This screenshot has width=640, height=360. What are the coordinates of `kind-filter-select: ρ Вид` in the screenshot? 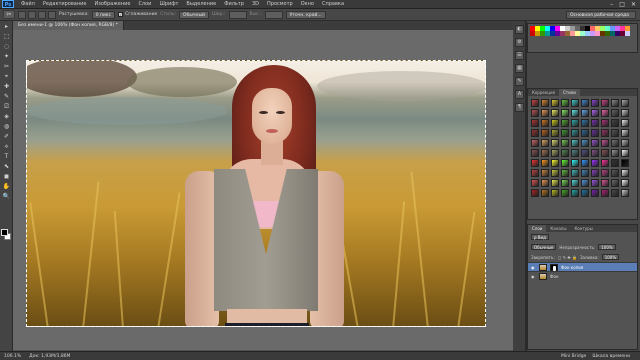 It's located at (540, 237).